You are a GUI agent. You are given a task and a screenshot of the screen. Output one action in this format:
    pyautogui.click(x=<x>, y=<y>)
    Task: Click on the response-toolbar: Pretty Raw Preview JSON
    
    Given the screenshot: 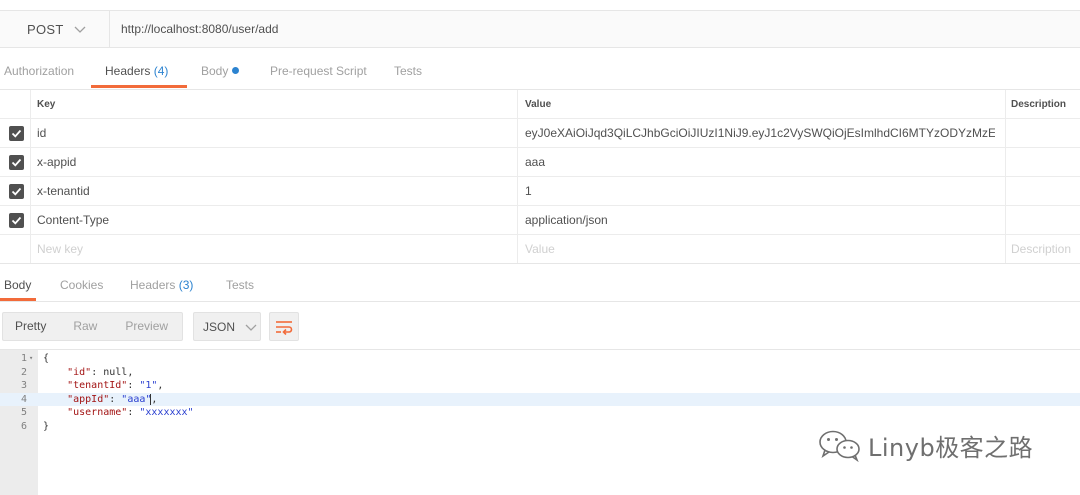 What is the action you would take?
    pyautogui.click(x=540, y=326)
    